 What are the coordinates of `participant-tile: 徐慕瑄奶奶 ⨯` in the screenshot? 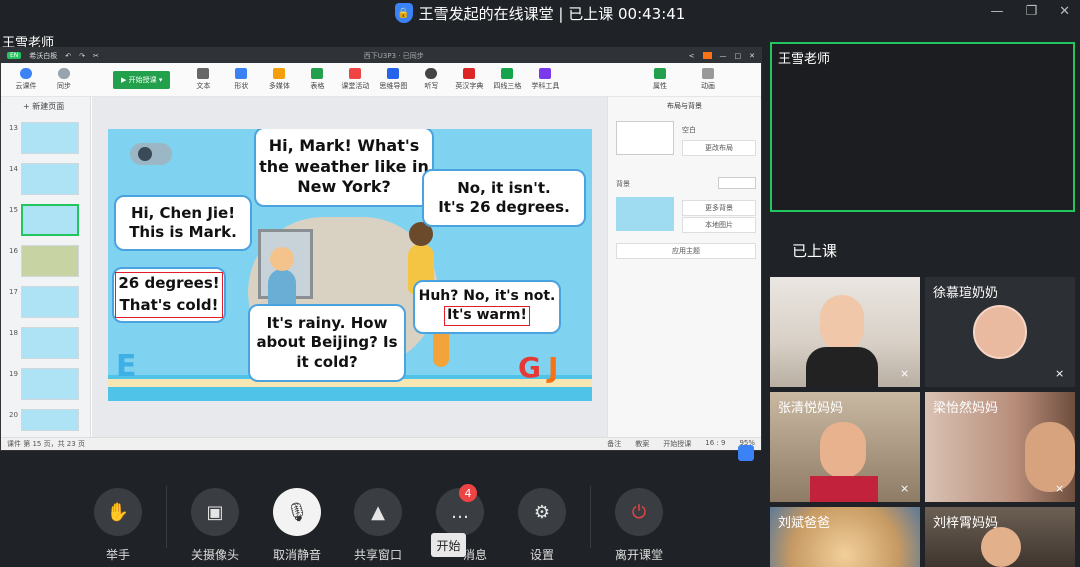 It's located at (1000, 332).